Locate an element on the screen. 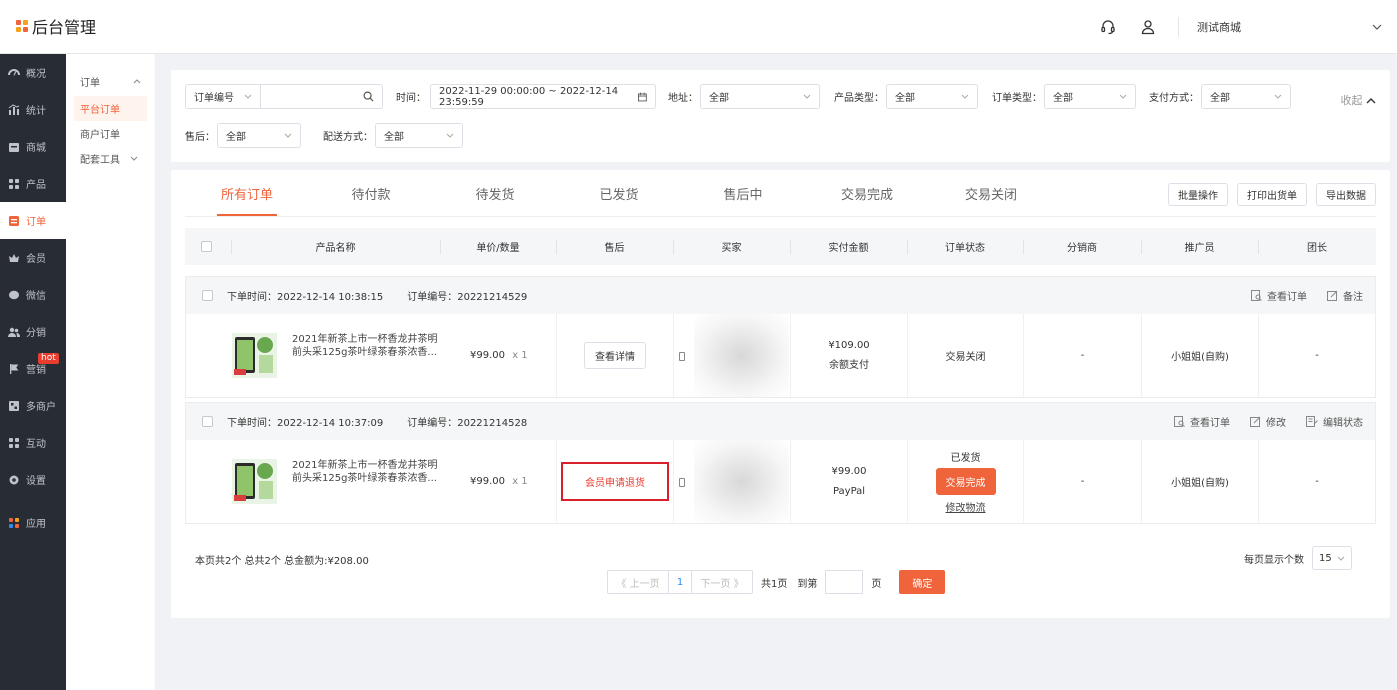  submenu-item-platform-orders: 平台订单 is located at coordinates (110, 108).